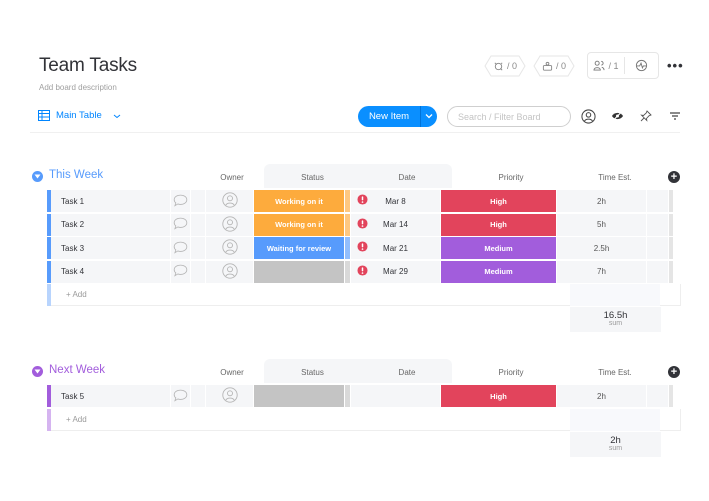 The image size is (709, 501). I want to click on table-row: Task 3 Waiting for review Mar 21 Medium 2.5h, so click(360, 248).